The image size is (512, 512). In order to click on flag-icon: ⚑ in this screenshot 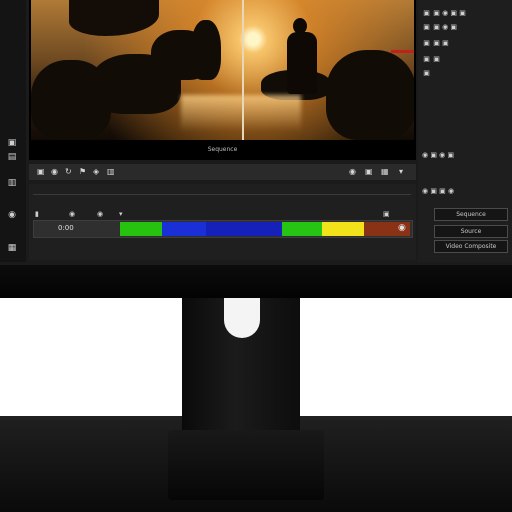, I will do `click(82, 172)`.